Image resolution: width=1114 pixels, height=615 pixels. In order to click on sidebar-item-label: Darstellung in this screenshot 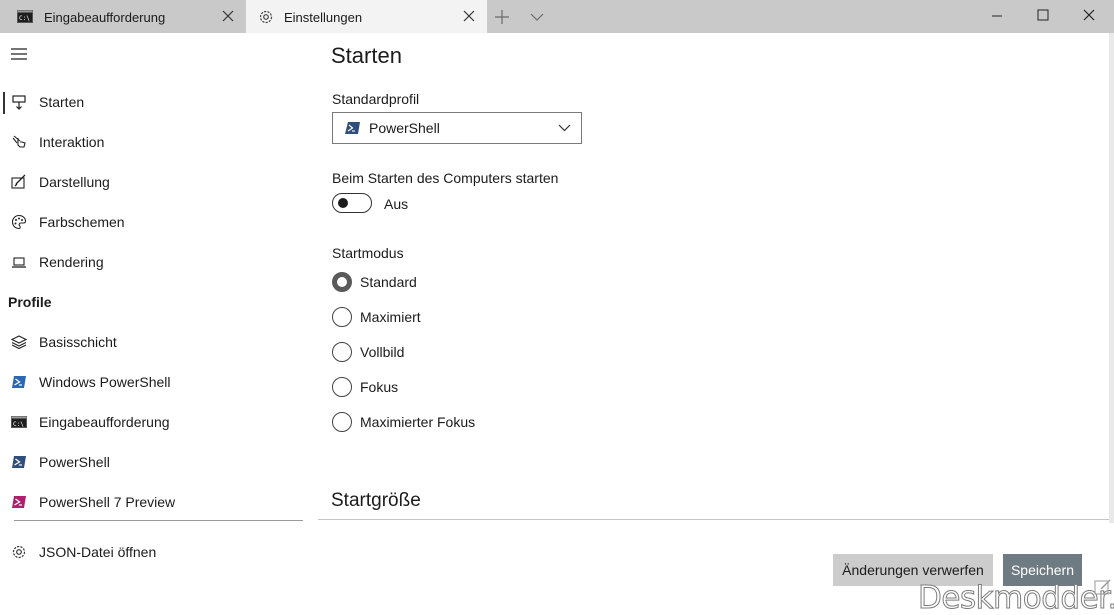, I will do `click(74, 182)`.